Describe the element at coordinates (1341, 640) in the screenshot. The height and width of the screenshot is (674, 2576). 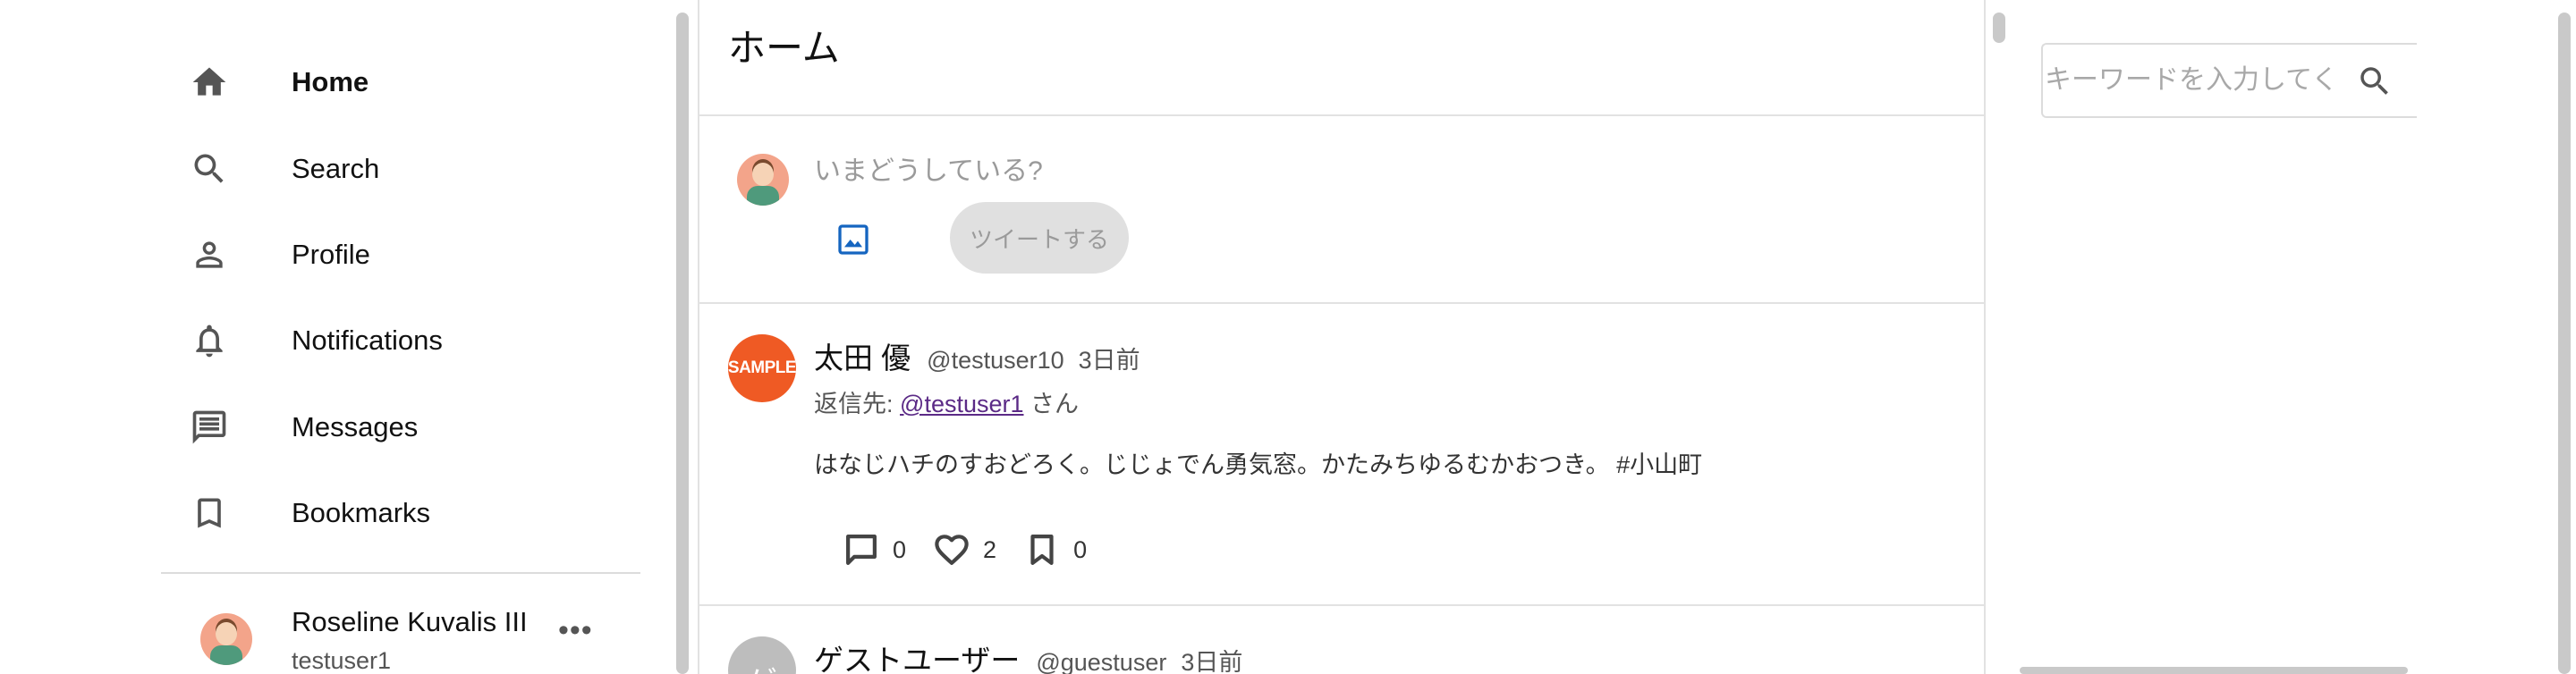
I see `tweet-item: ゲ ゲストユーザー @guestuser 3日前` at that location.